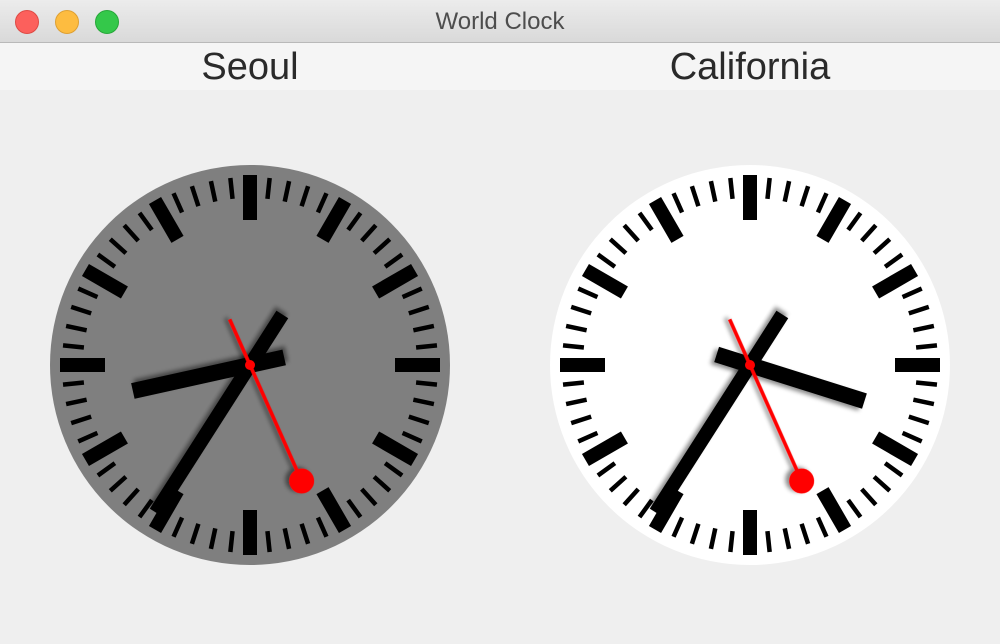  I want to click on seoul-label: Seoul, so click(250, 67).